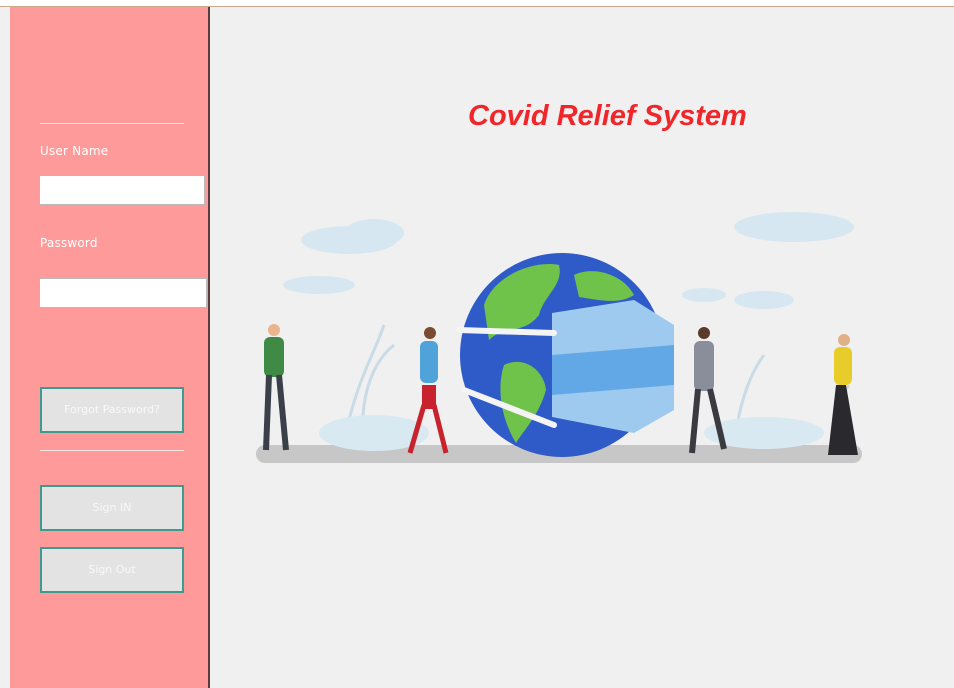 The height and width of the screenshot is (688, 954). Describe the element at coordinates (607, 116) in the screenshot. I see `app-title: Covid Relief System` at that location.